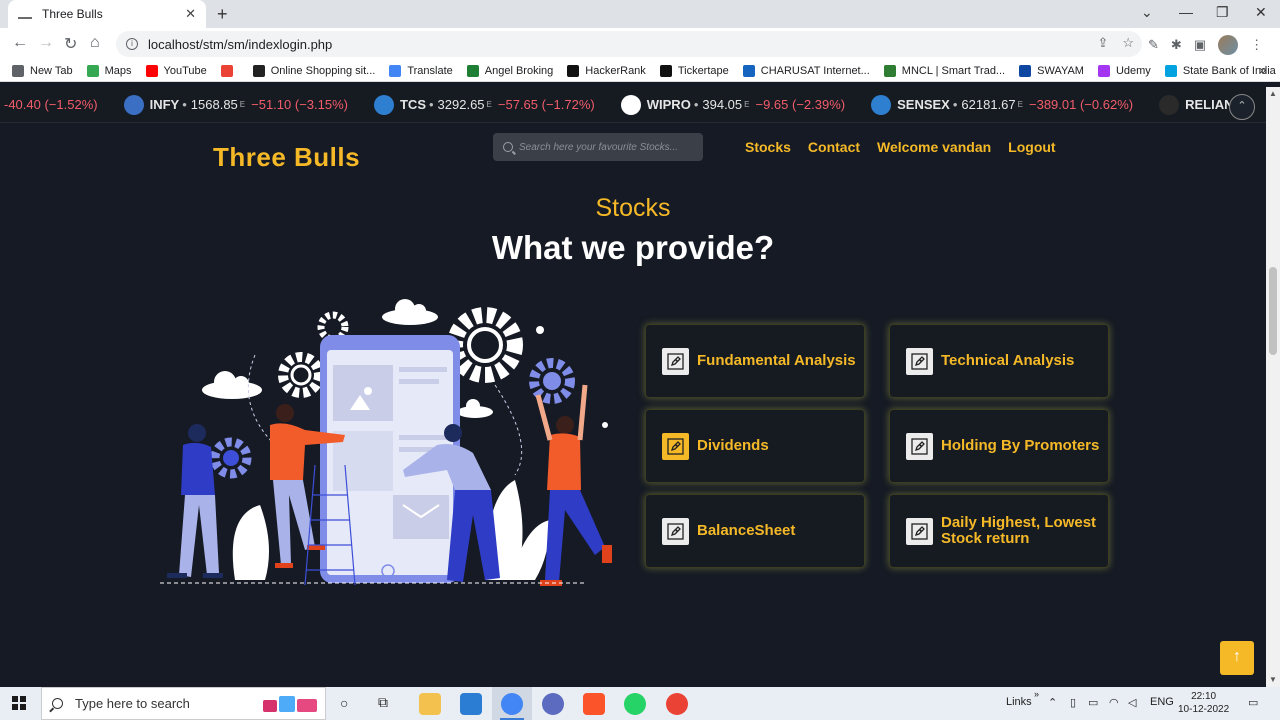 The width and height of the screenshot is (1280, 720). Describe the element at coordinates (118, 70) in the screenshot. I see `bookmark-label: Maps` at that location.